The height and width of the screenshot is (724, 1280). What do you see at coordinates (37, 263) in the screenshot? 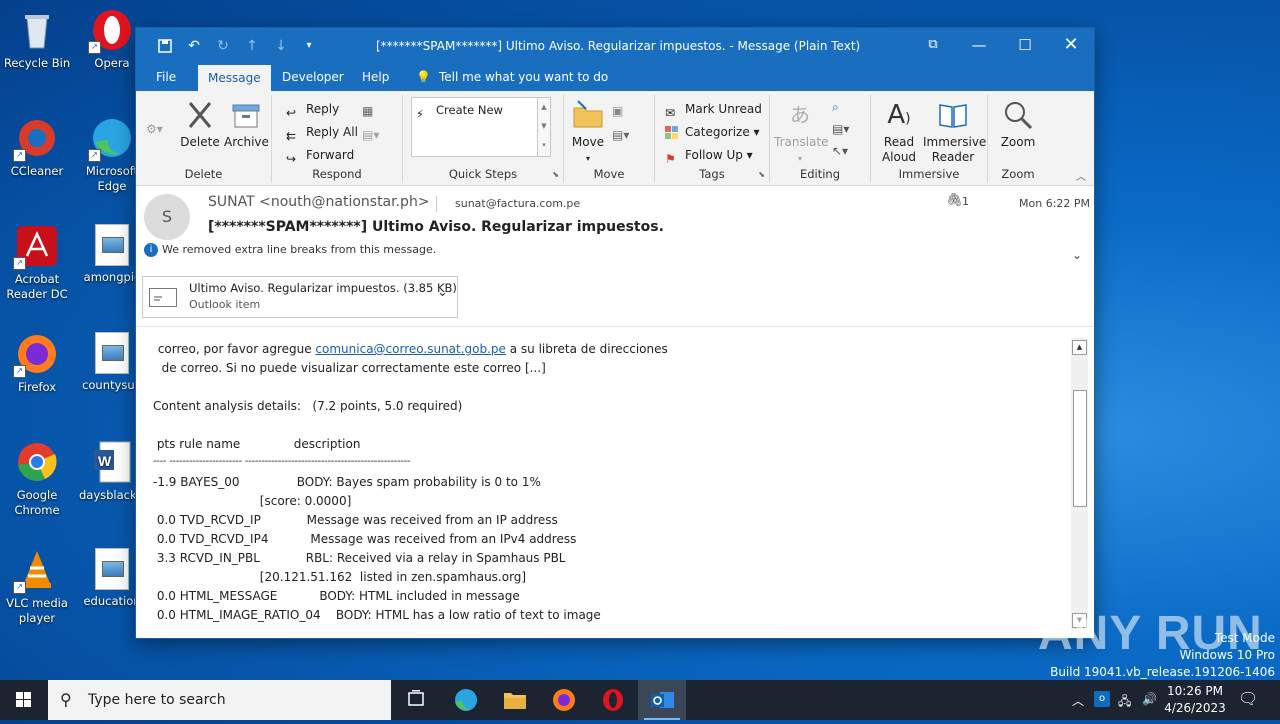
I see `desktop-icon-acrobat: ↗ Acrobat Reader DC` at bounding box center [37, 263].